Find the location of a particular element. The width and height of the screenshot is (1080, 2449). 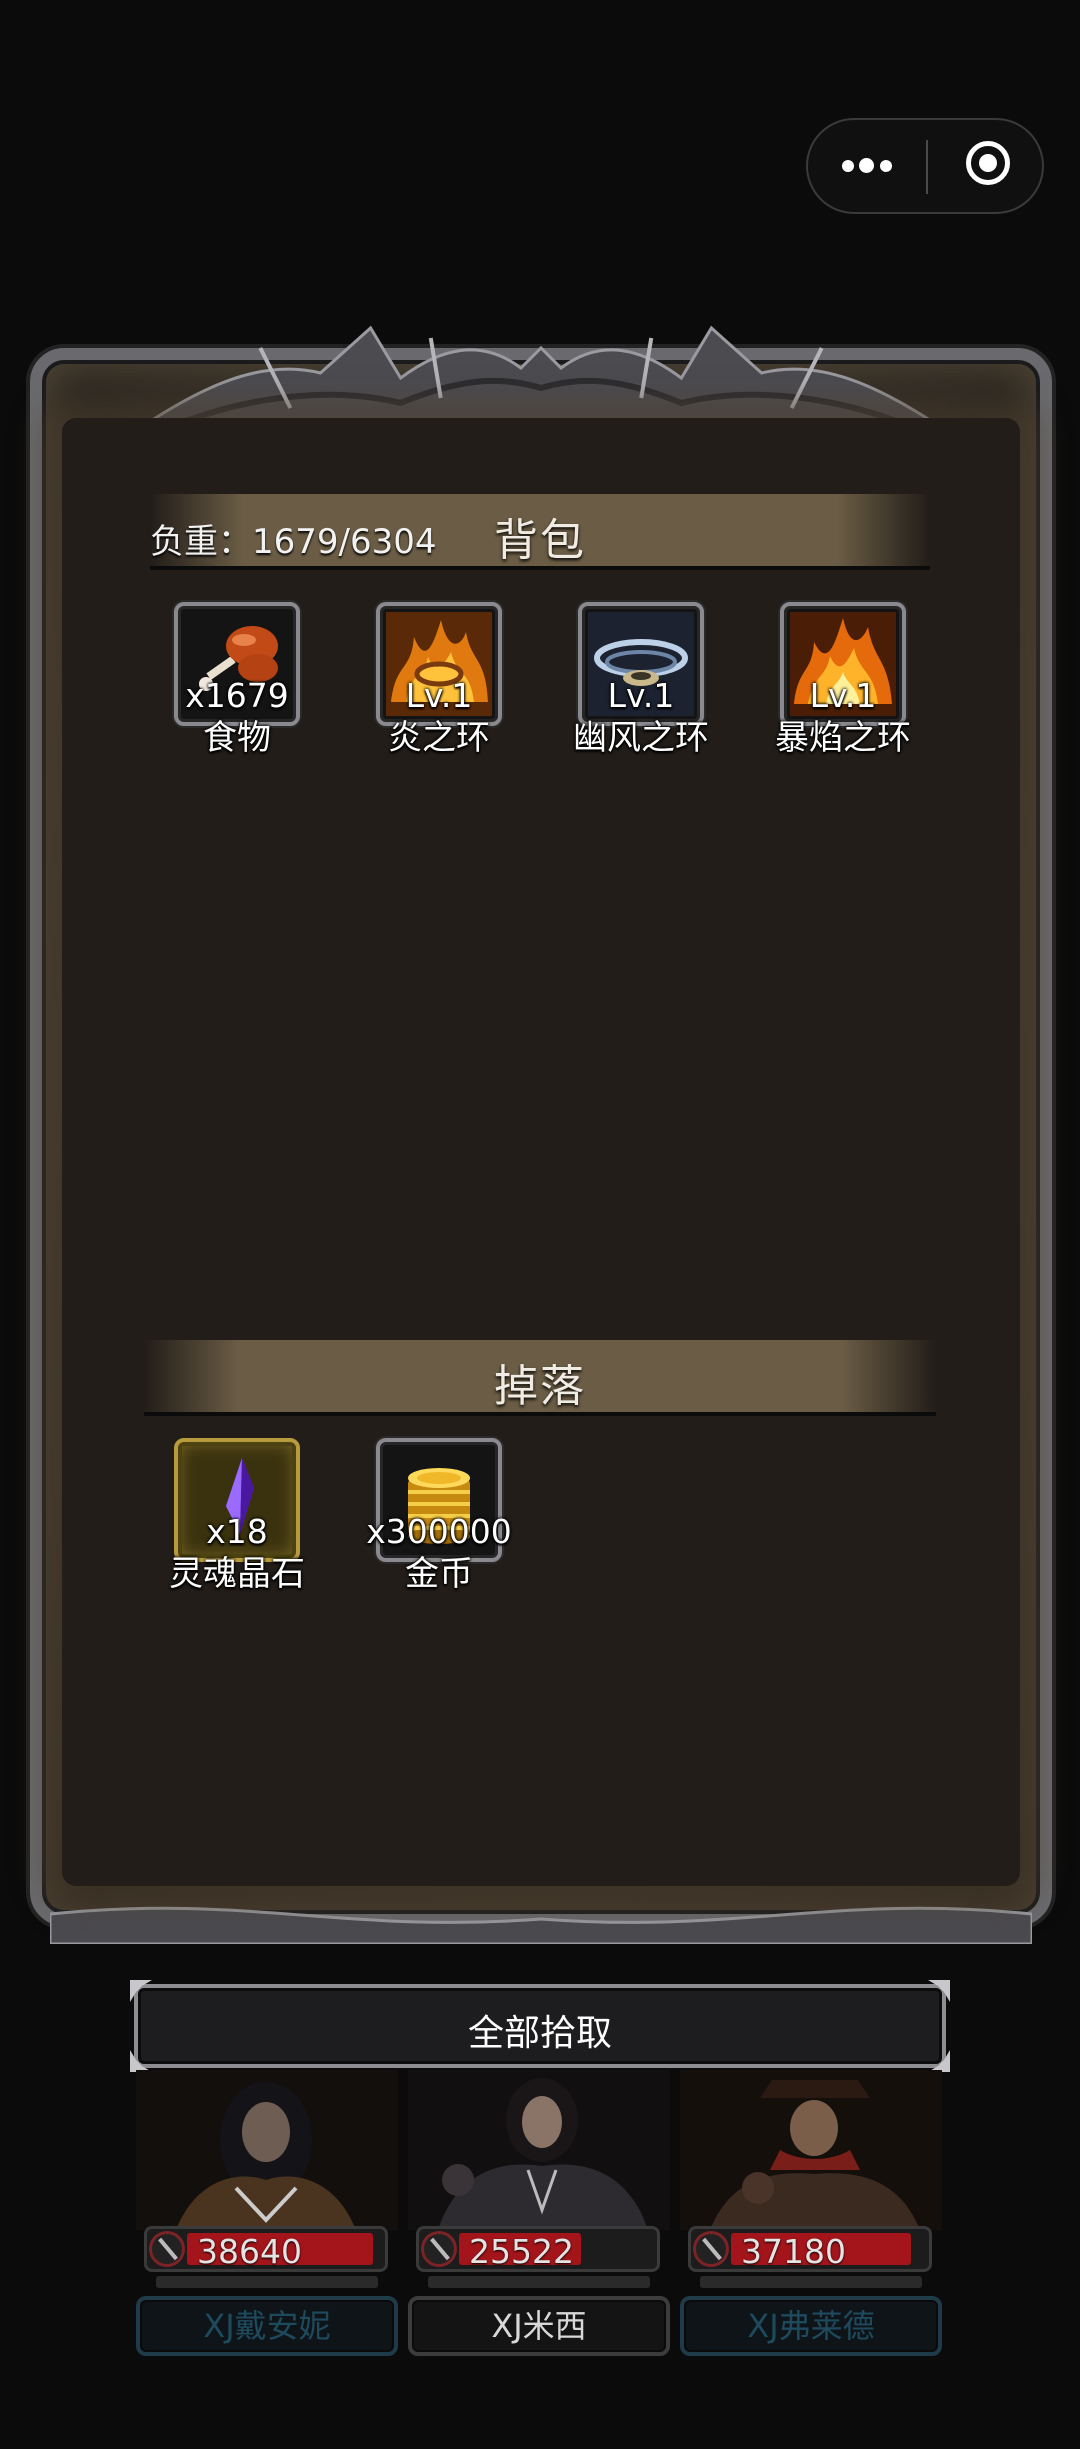

hp-bar: 25522 is located at coordinates (538, 2249).